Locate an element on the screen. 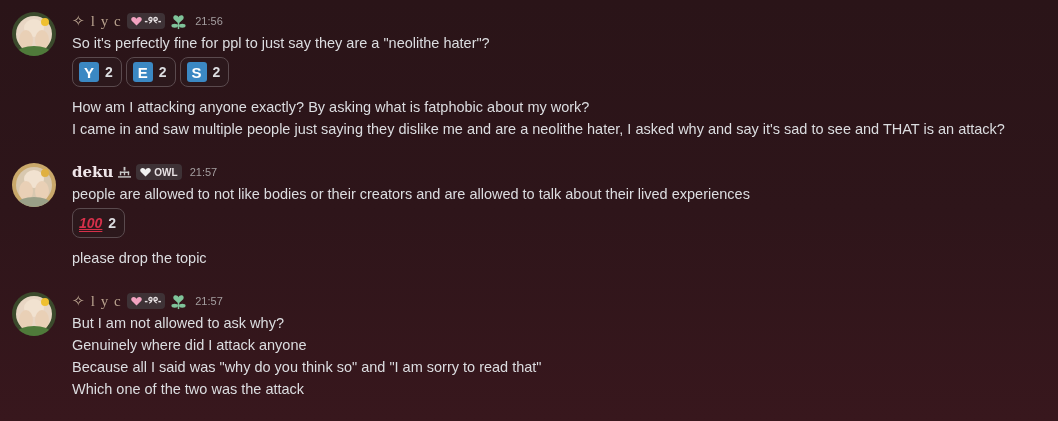 This screenshot has width=1058, height=421. message-text: But I am not allowed to ask why? is located at coordinates (178, 323).